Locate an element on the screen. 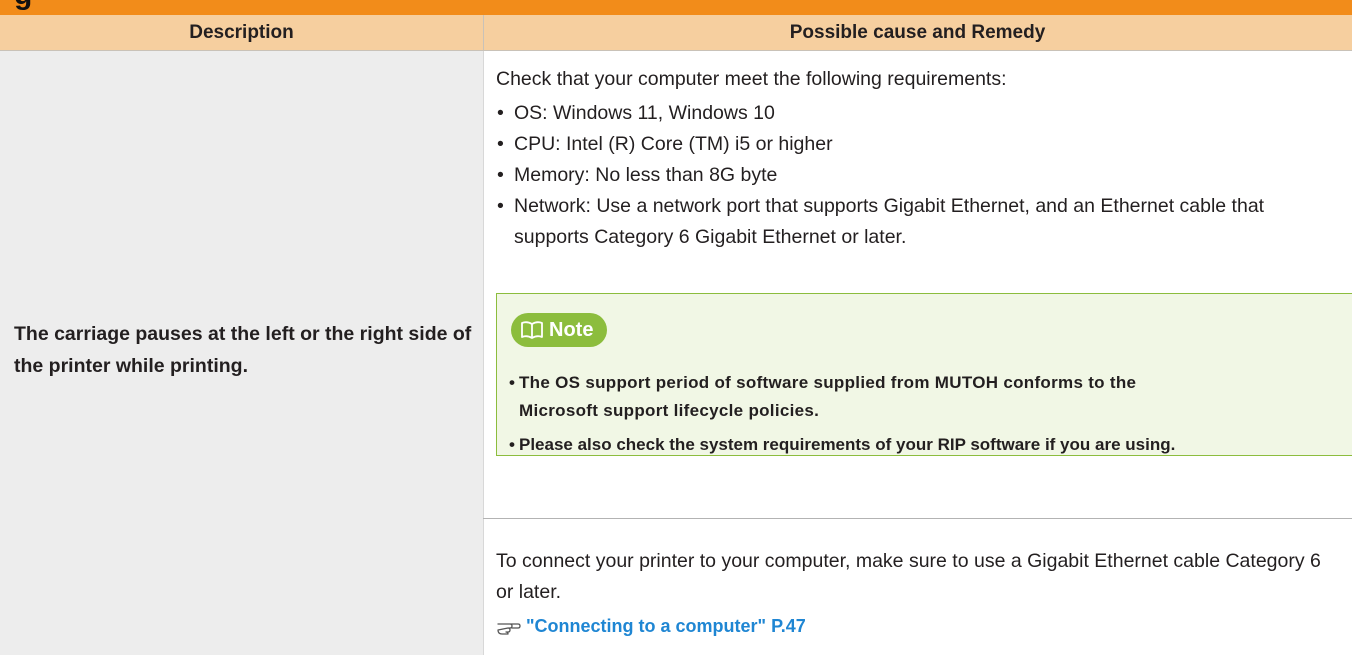 The height and width of the screenshot is (655, 1352). note-badge: Note is located at coordinates (559, 330).